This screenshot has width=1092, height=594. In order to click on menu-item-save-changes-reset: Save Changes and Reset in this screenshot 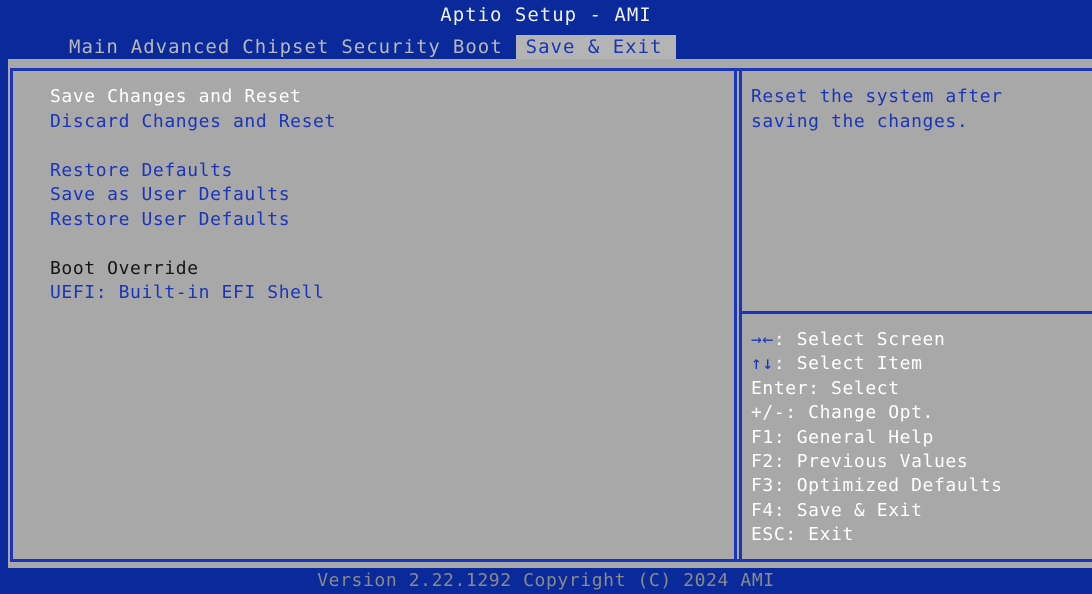, I will do `click(390, 97)`.